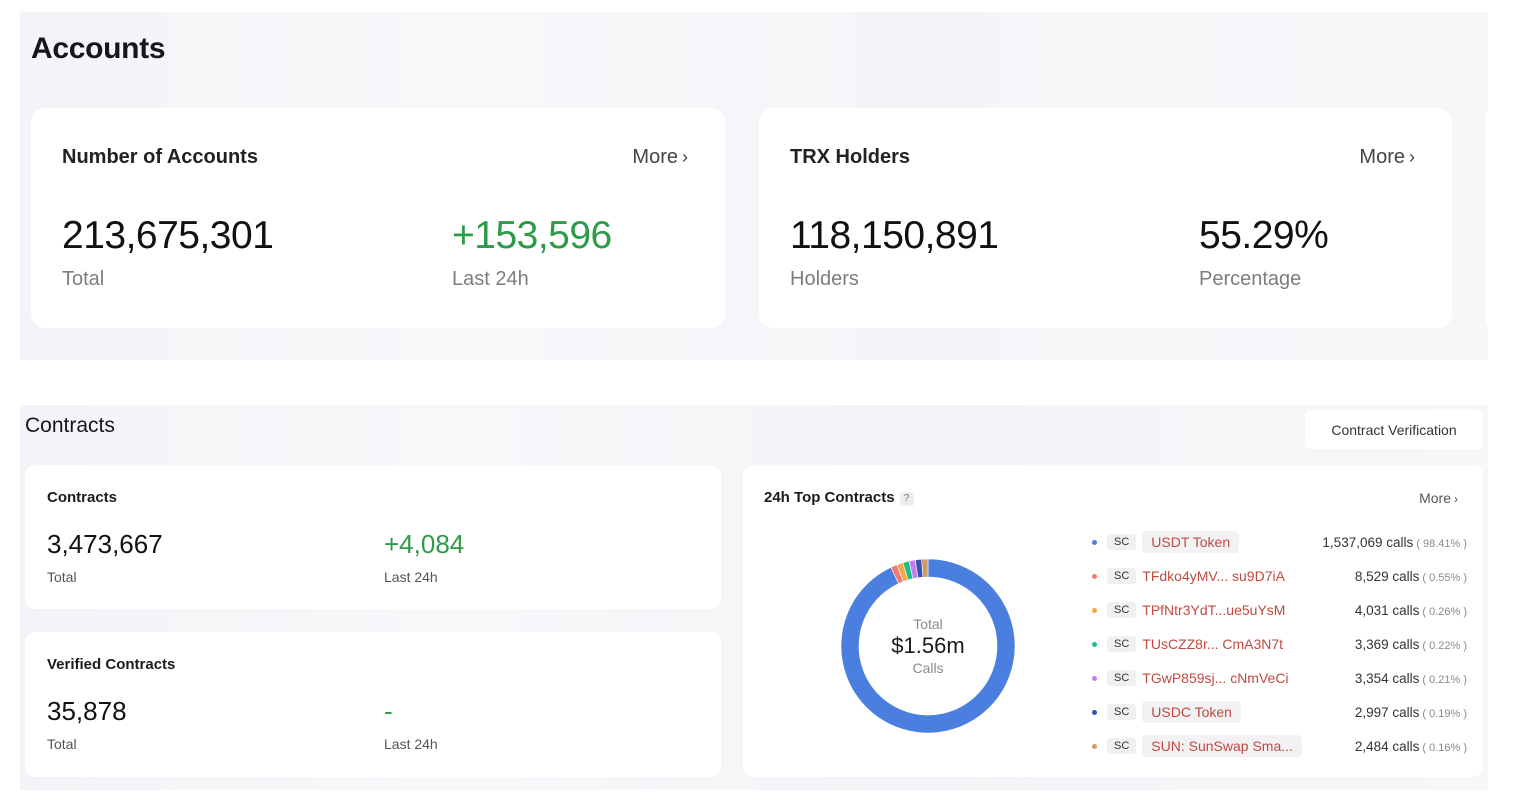 The image size is (1518, 812). Describe the element at coordinates (1368, 542) in the screenshot. I see `calls-count: 1,537,069 calls` at that location.